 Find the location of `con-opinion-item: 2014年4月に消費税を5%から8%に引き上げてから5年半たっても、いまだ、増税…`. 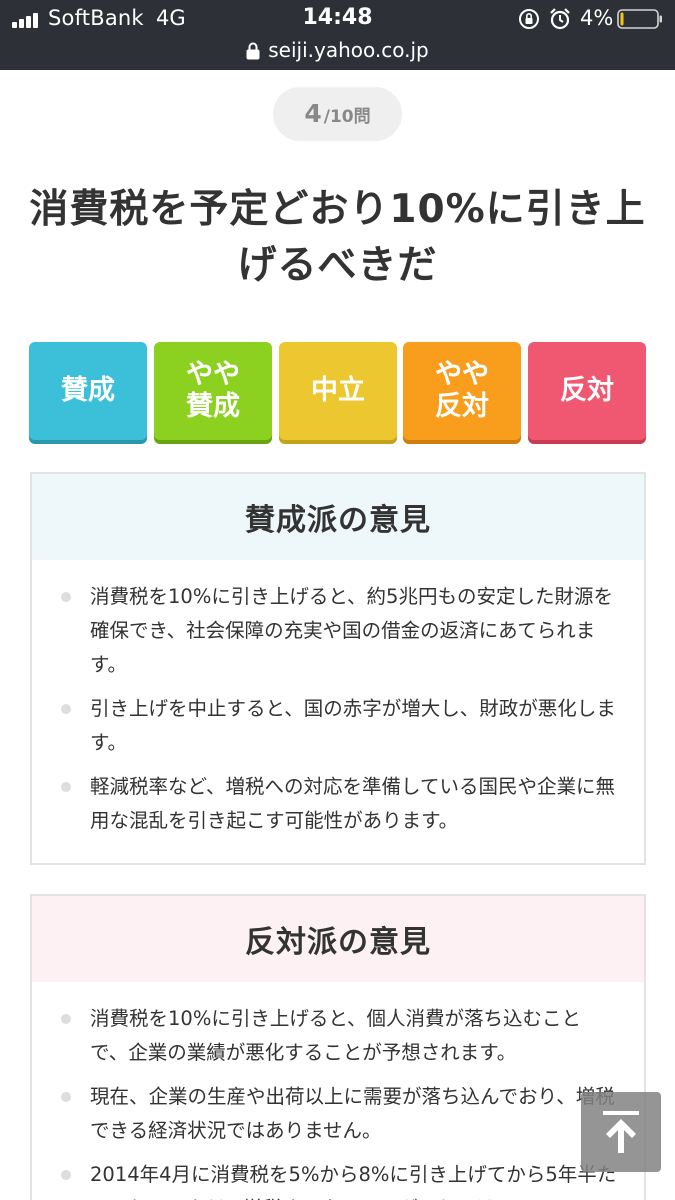

con-opinion-item: 2014年4月に消費税を5%から8%に引き上げてから5年半たっても、いまだ、増税… is located at coordinates (339, 1179).